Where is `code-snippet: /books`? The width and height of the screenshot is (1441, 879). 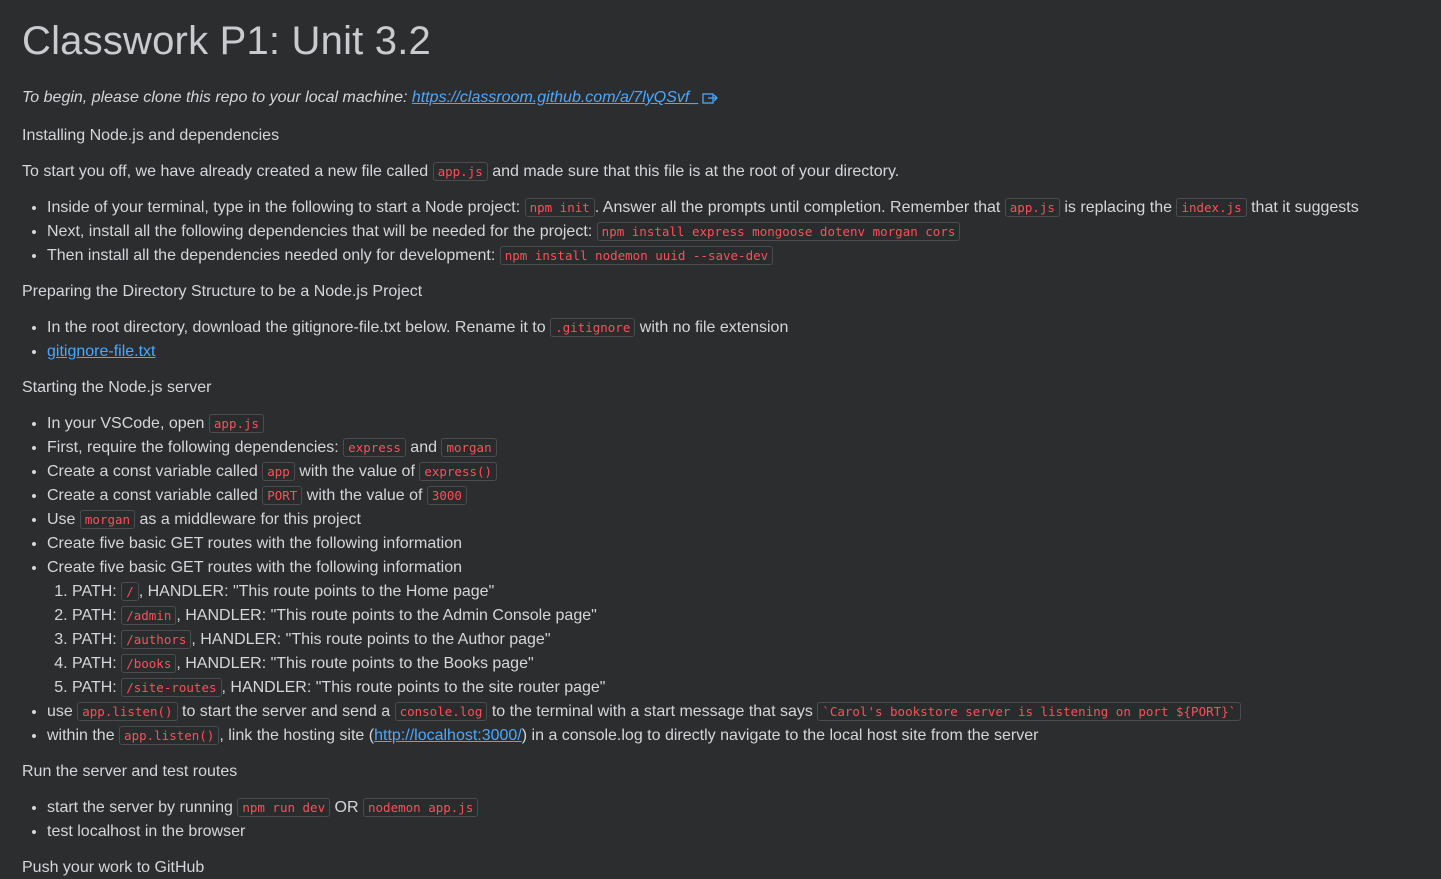
code-snippet: /books is located at coordinates (149, 663).